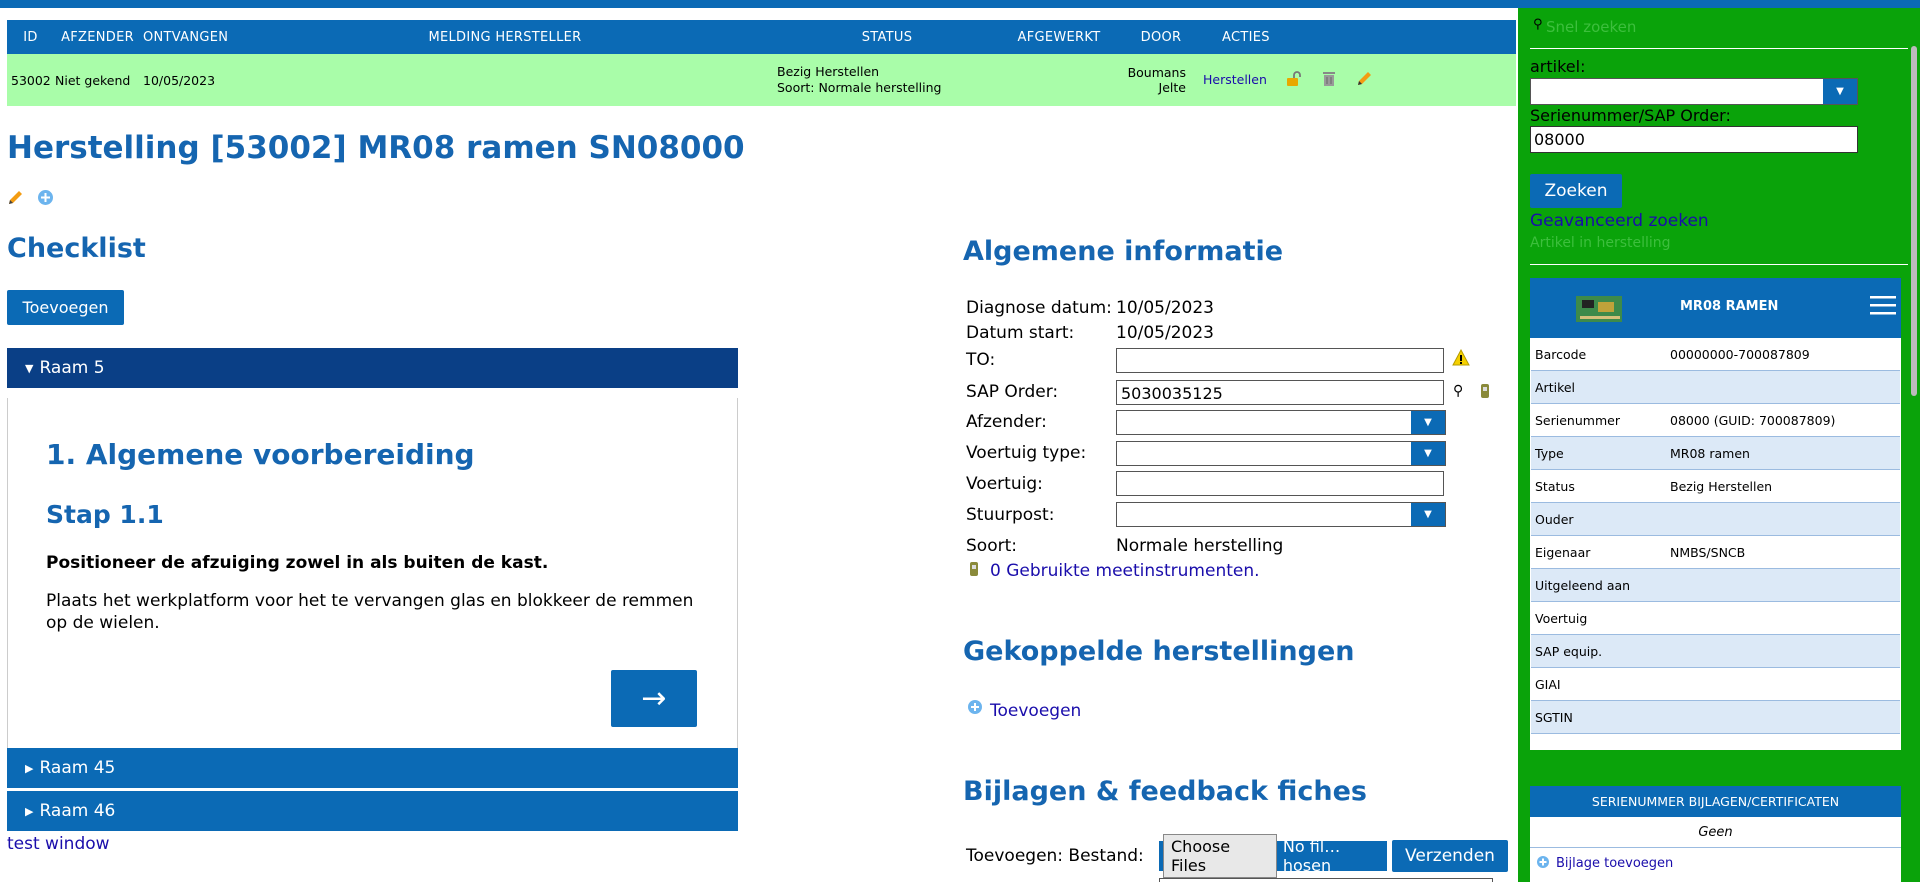 The width and height of the screenshot is (1920, 882). Describe the element at coordinates (1715, 618) in the screenshot. I see `card-row: Voertuig` at that location.